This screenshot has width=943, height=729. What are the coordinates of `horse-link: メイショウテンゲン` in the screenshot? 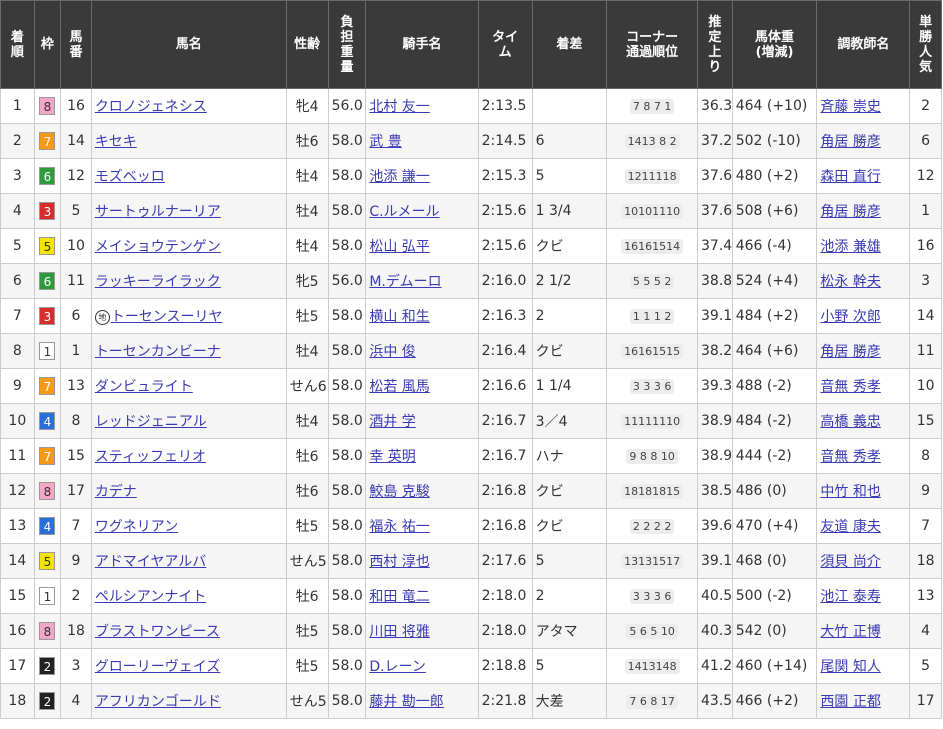 It's located at (158, 247).